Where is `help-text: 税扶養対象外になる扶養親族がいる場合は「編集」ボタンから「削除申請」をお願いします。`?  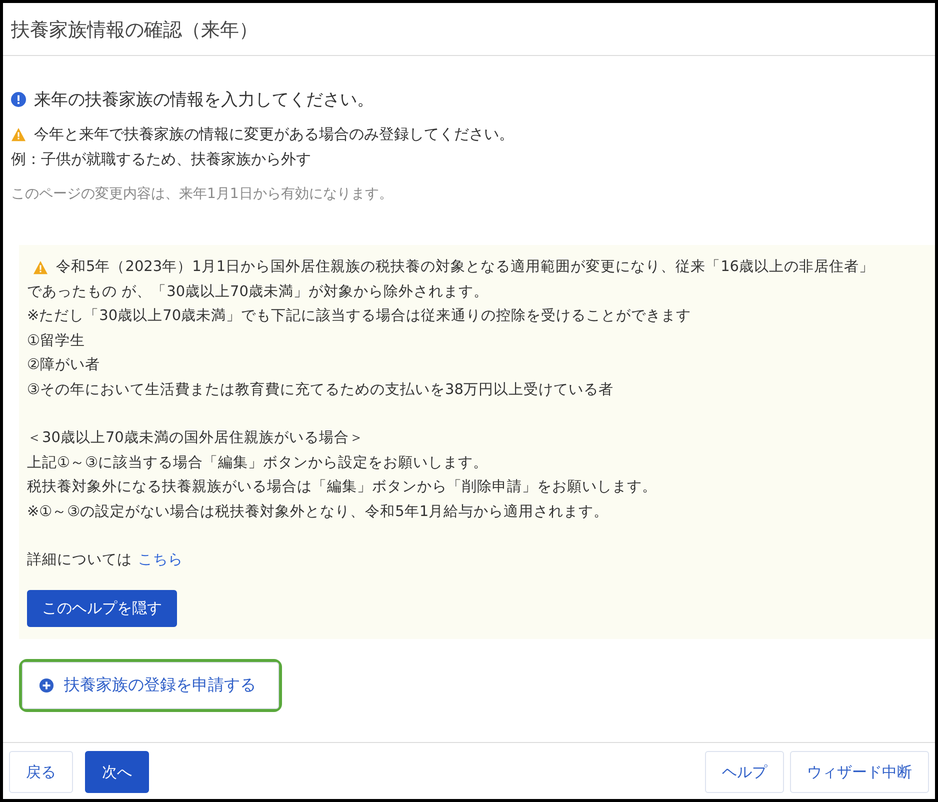
help-text: 税扶養対象外になる扶養親族がいる場合は「編集」ボタンから「削除申請」をお願いします。 is located at coordinates (342, 487).